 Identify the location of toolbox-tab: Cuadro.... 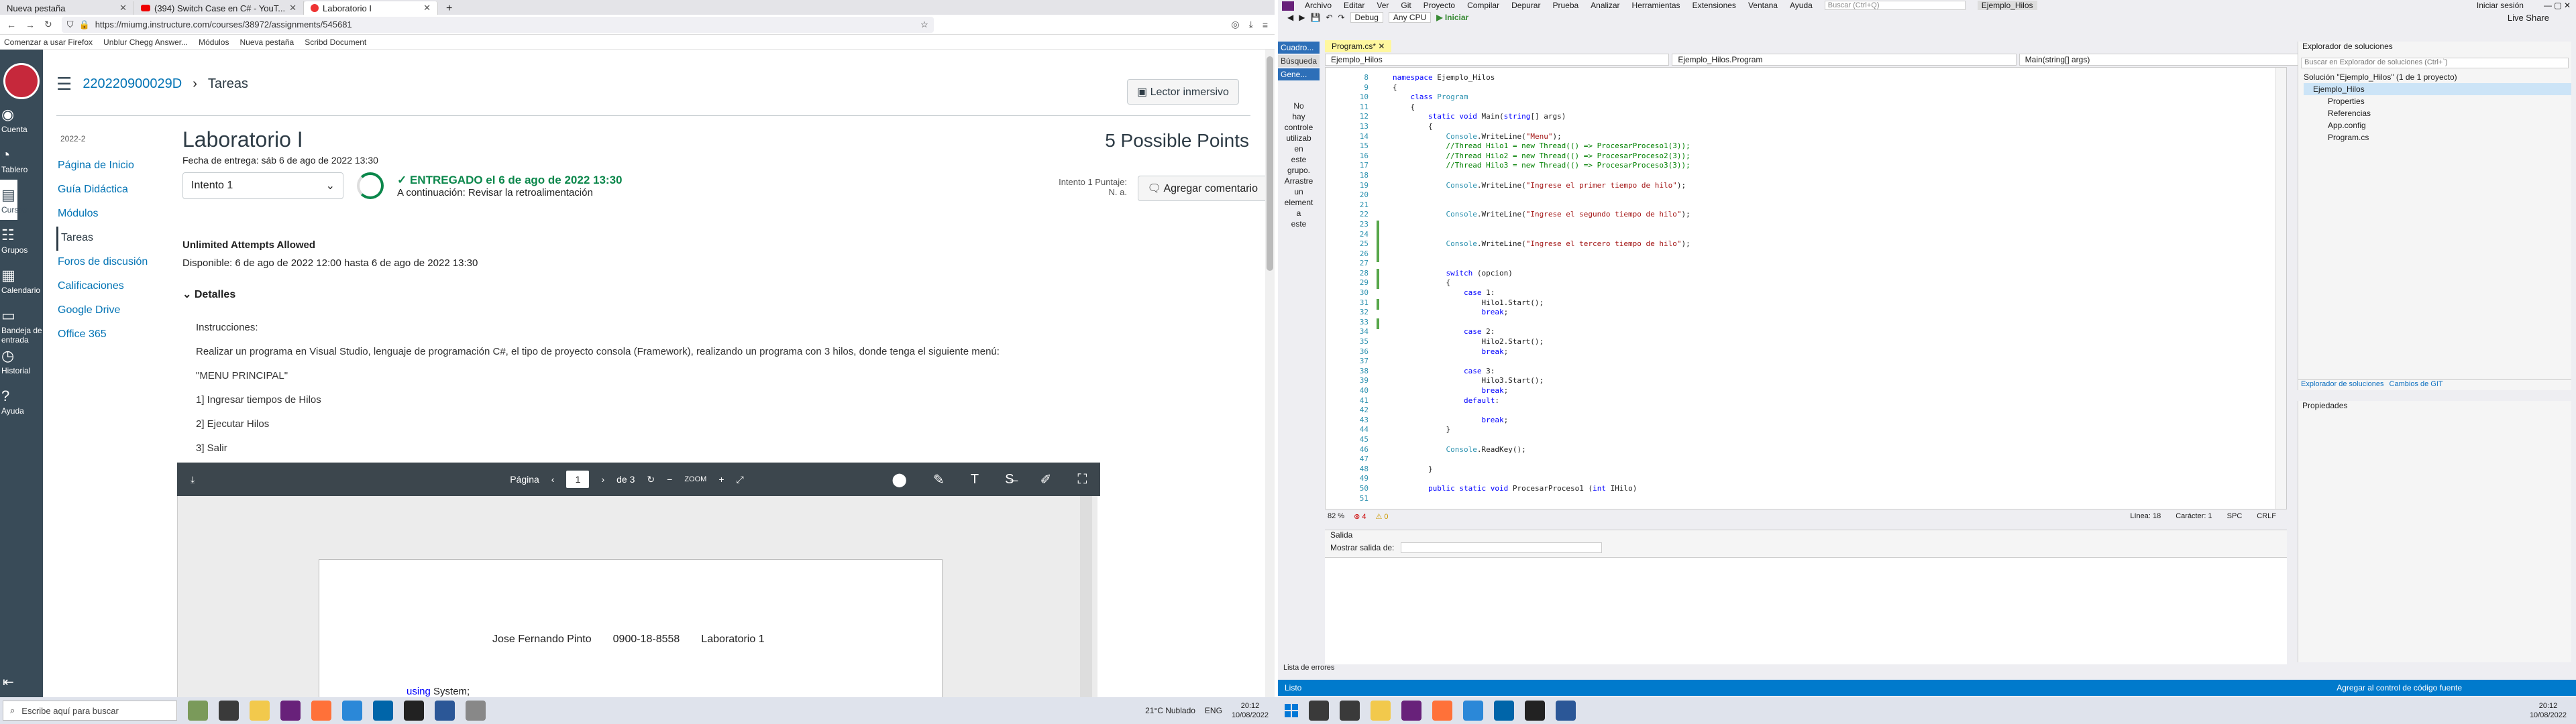
(1299, 48).